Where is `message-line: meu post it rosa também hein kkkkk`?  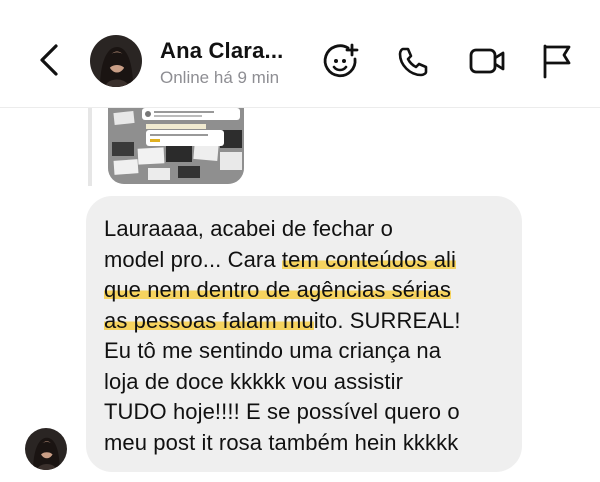 message-line: meu post it rosa também hein kkkkk is located at coordinates (306, 443).